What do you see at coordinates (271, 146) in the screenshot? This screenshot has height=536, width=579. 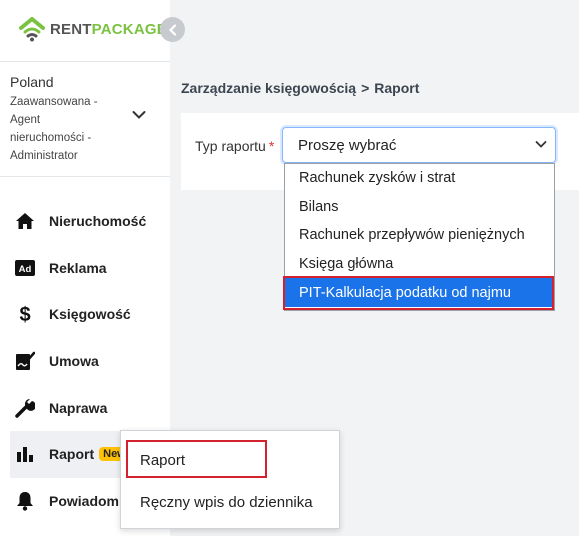 I see `required-mark: *` at bounding box center [271, 146].